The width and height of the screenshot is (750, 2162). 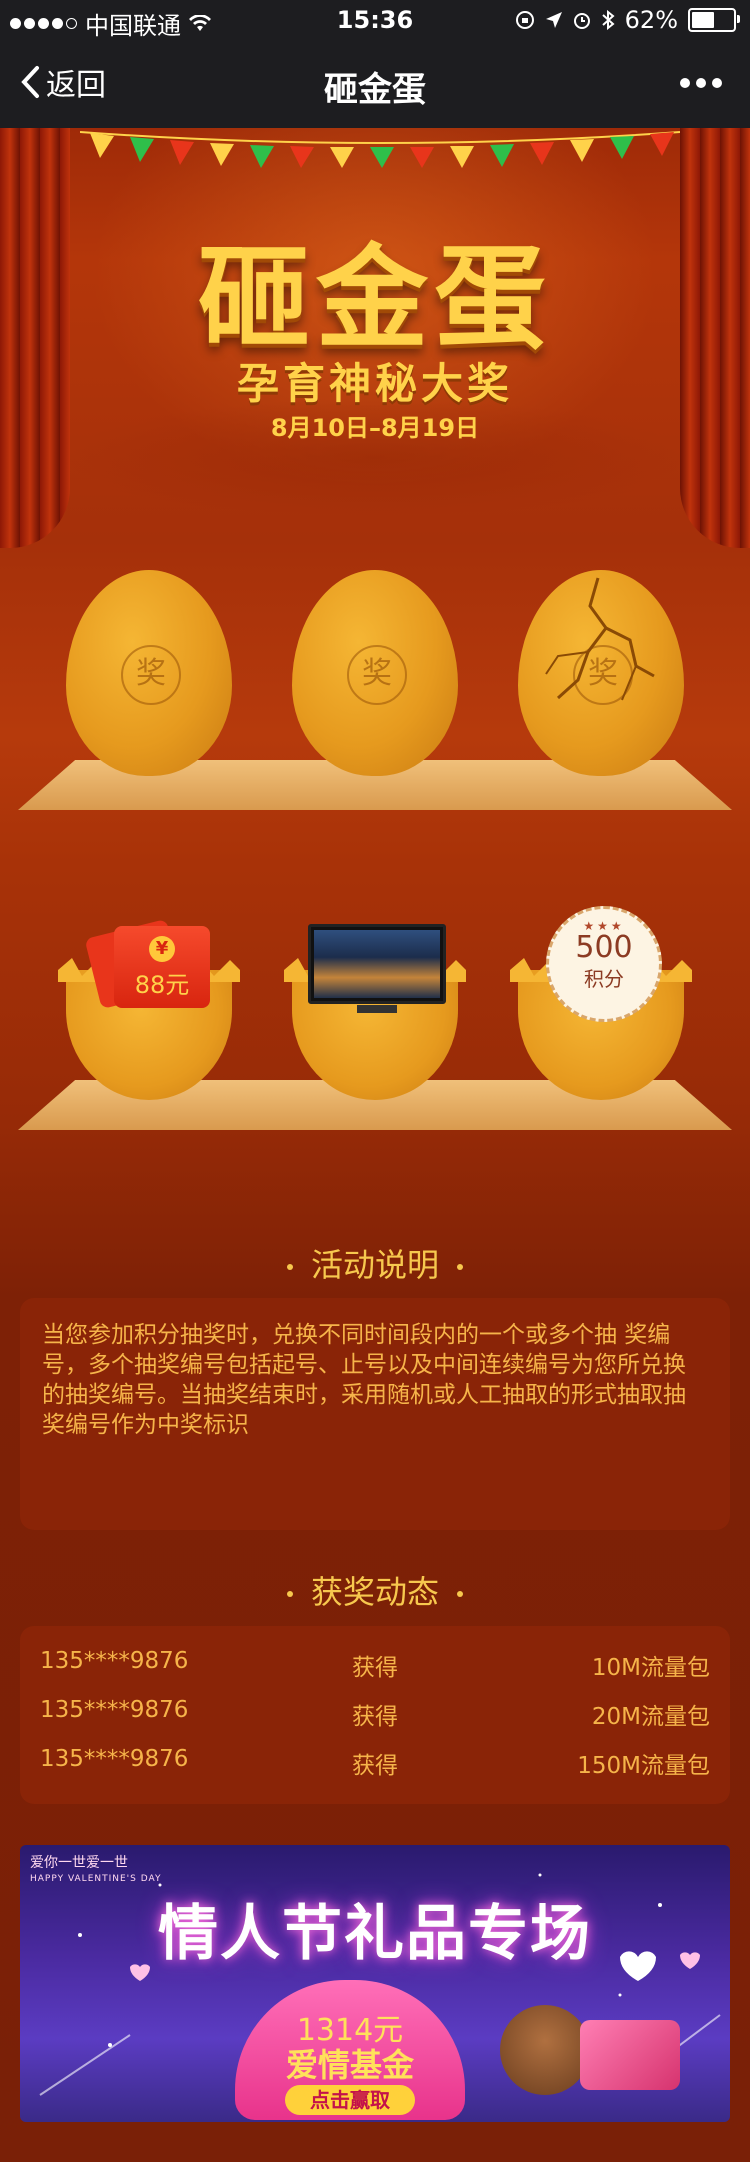 What do you see at coordinates (643, 1766) in the screenshot?
I see `winner-prize: 150M流量包` at bounding box center [643, 1766].